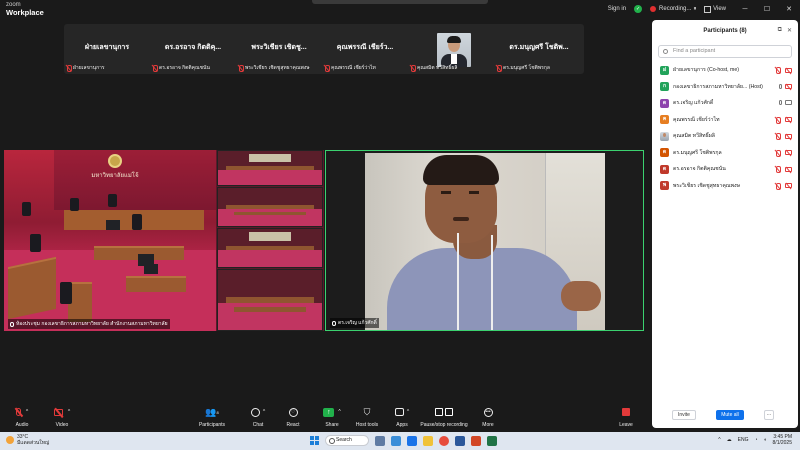 Image resolution: width=800 pixels, height=450 pixels. I want to click on recording-indicator: Recording... ⏸, so click(673, 9).